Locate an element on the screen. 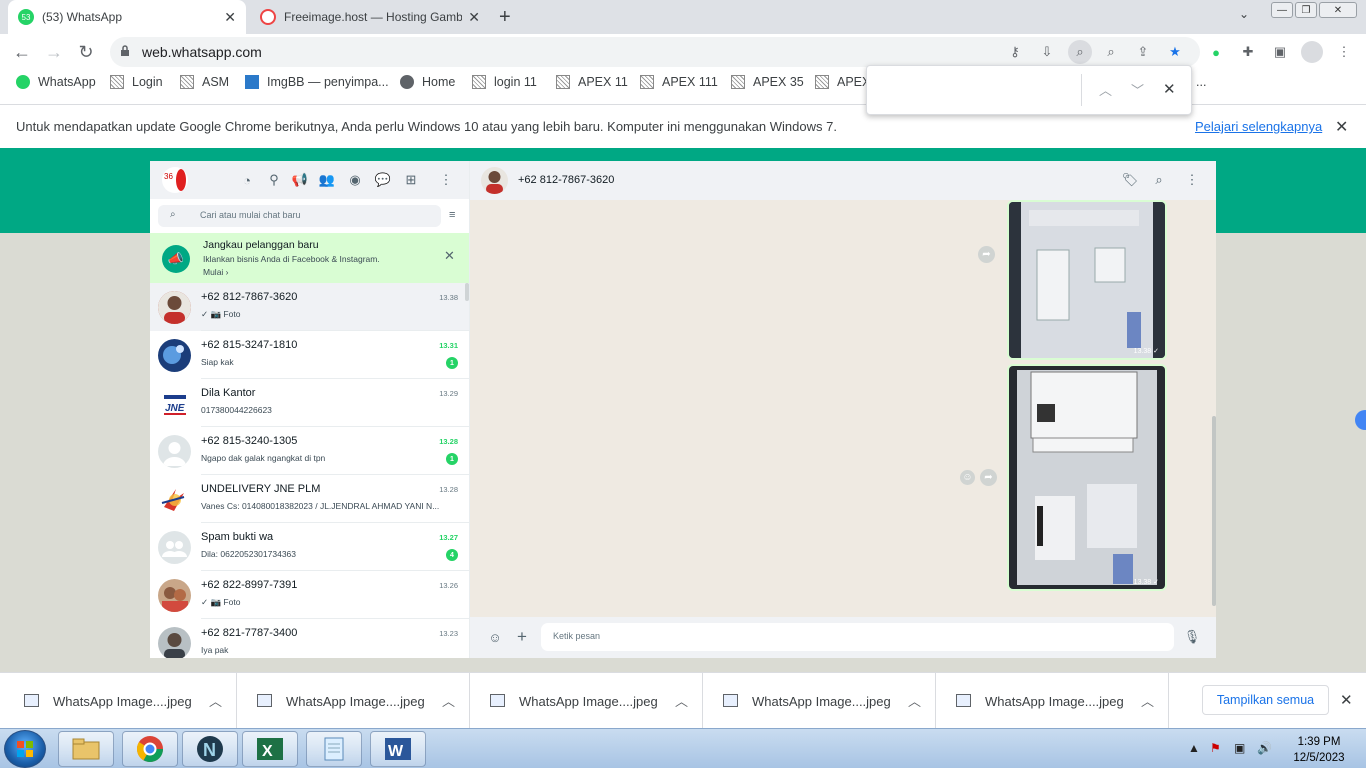 This screenshot has width=1366, height=768. taskbar-notepad is located at coordinates (334, 749).